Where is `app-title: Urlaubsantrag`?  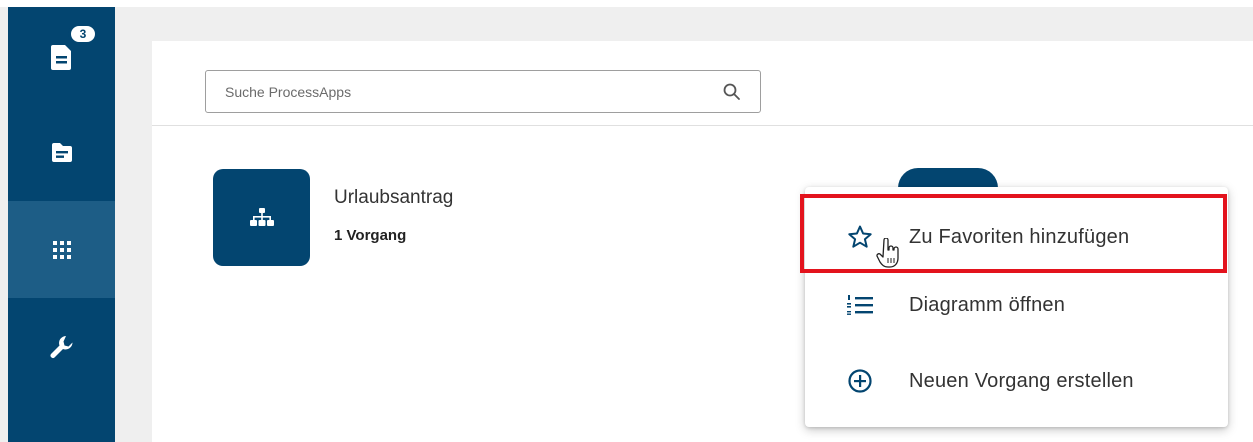 app-title: Urlaubsantrag is located at coordinates (393, 198).